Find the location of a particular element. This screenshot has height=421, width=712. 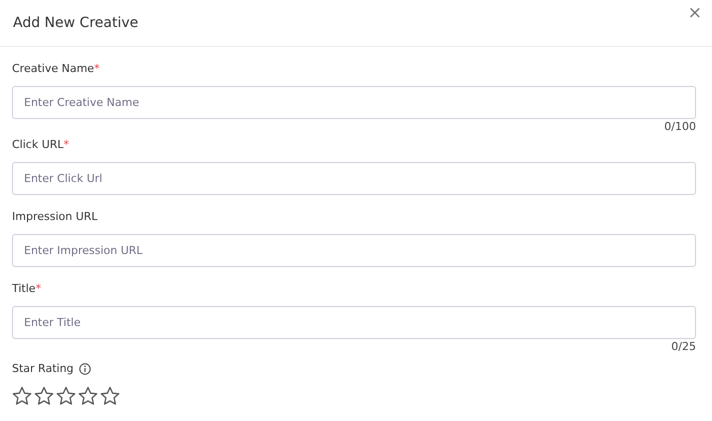

field-label: Creative Name* is located at coordinates (56, 69).